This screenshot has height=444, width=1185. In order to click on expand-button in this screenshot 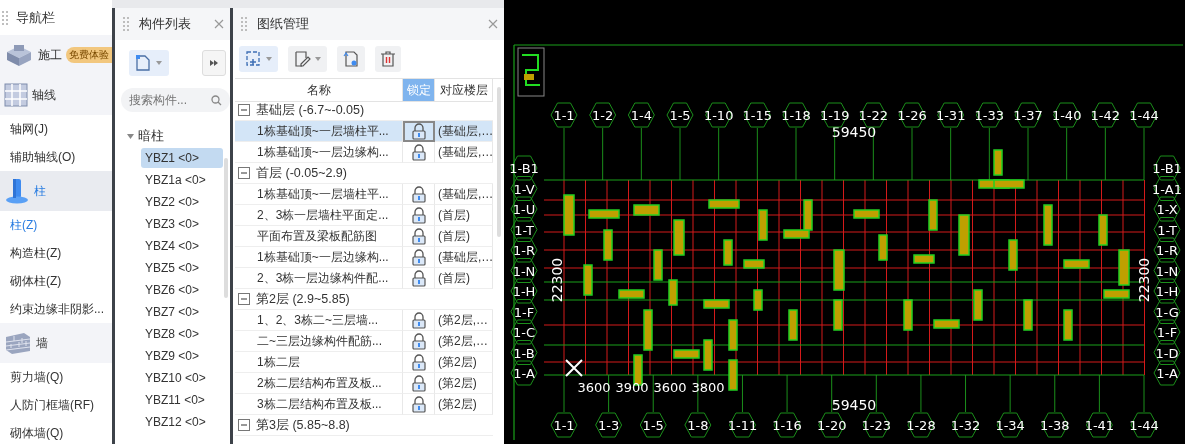, I will do `click(214, 63)`.